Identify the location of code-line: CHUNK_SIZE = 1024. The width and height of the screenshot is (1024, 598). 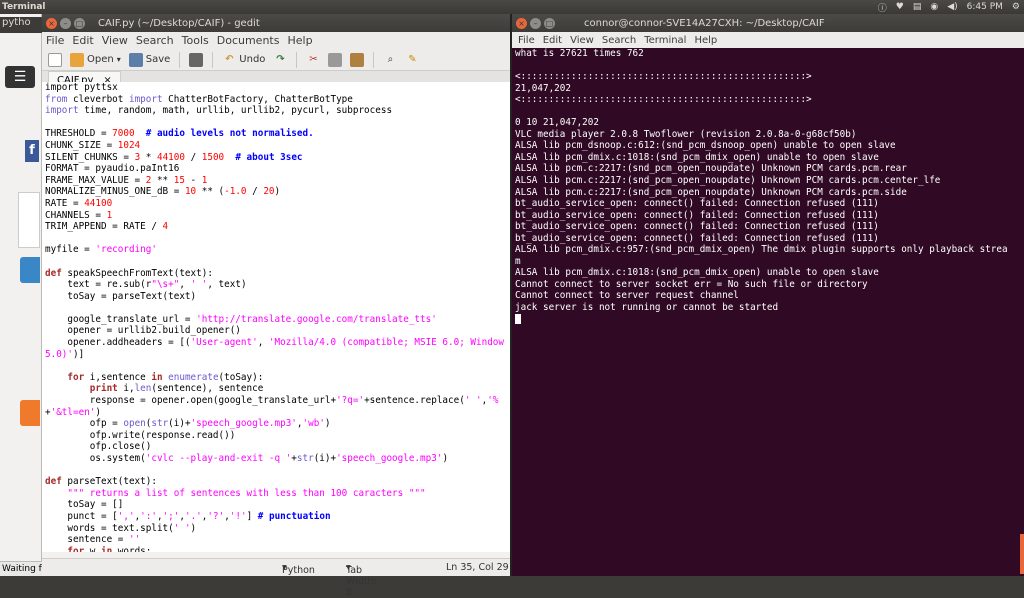
(277, 146).